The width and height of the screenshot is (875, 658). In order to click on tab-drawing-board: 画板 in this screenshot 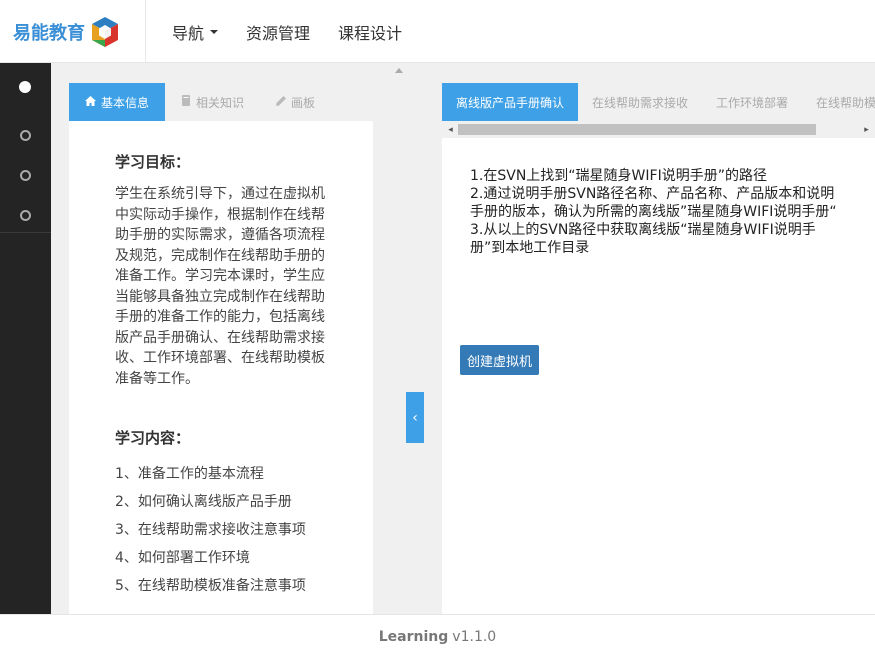, I will do `click(295, 102)`.